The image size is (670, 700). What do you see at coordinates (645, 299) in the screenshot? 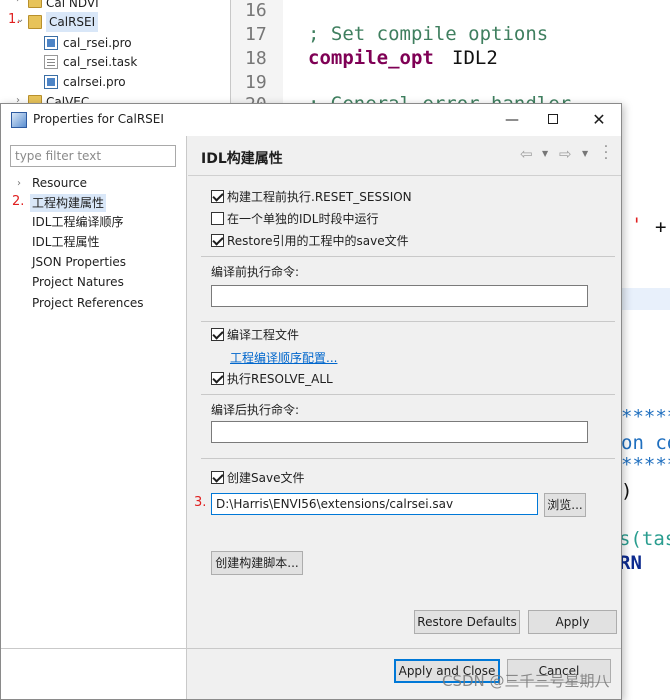
I see `current-line-highlight` at bounding box center [645, 299].